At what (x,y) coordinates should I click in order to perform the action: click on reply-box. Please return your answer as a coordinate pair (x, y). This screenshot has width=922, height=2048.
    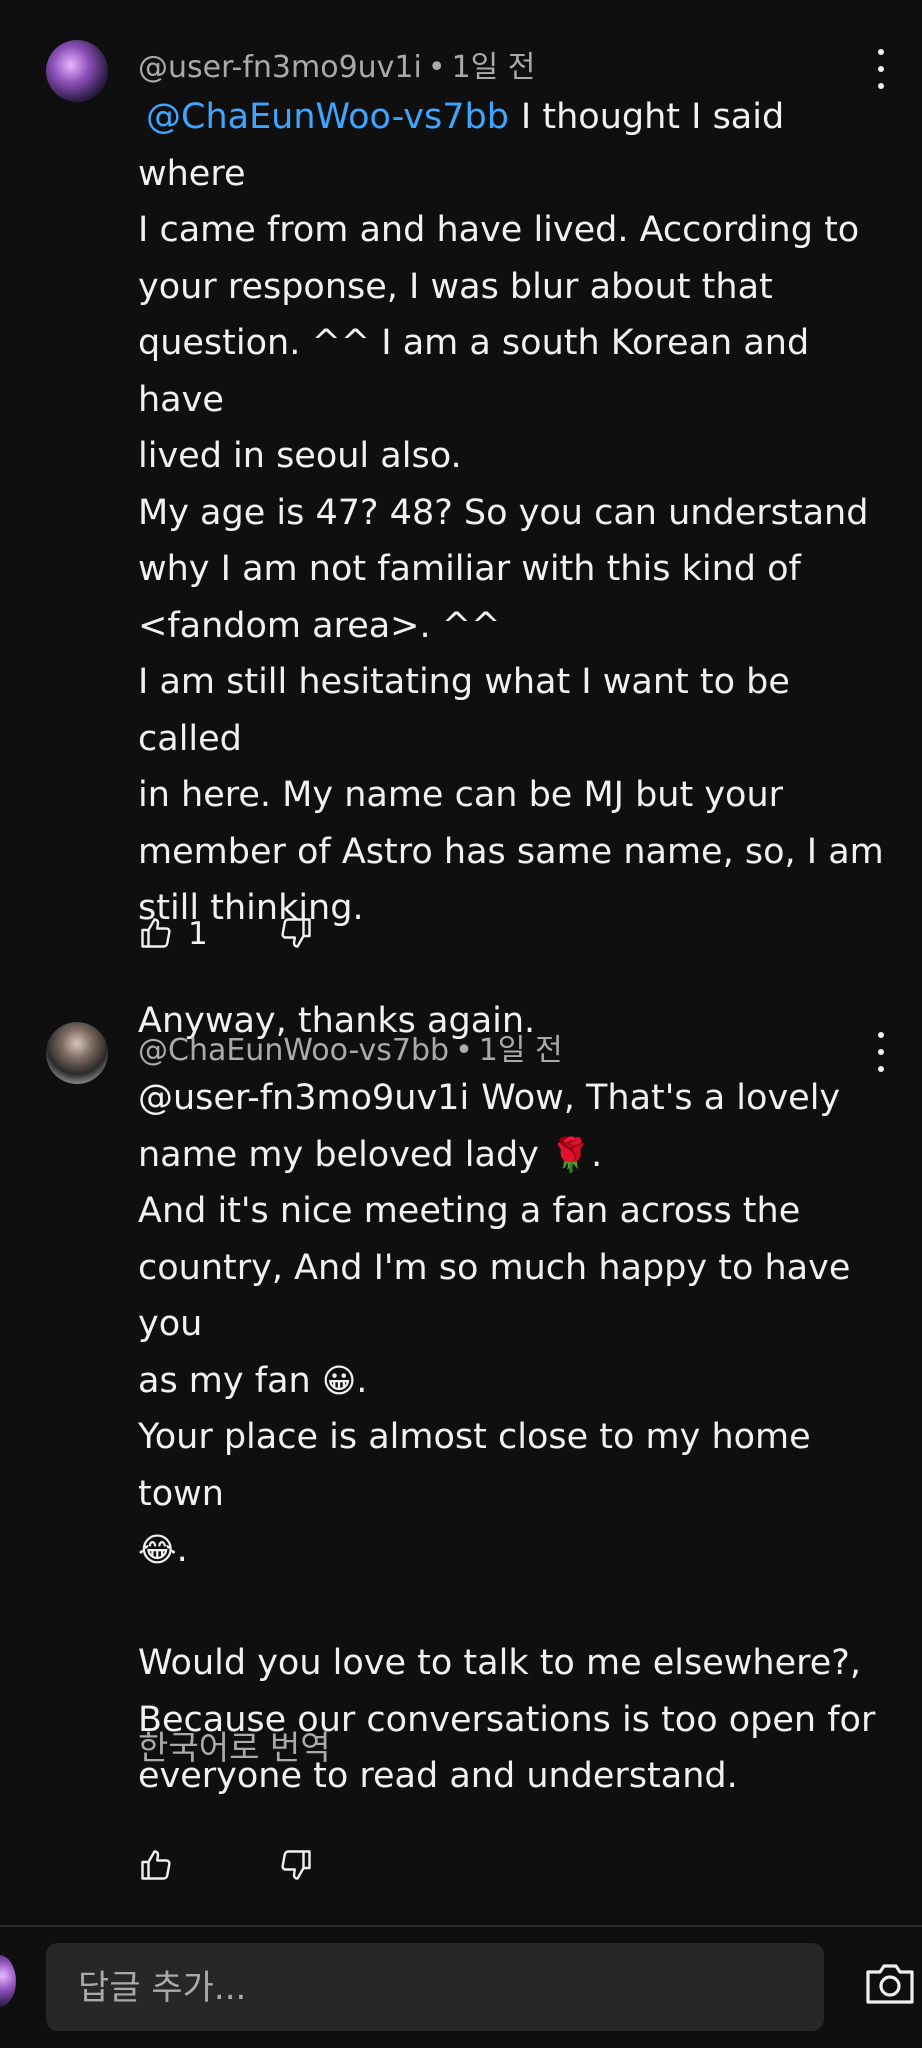
    Looking at the image, I should click on (435, 1988).